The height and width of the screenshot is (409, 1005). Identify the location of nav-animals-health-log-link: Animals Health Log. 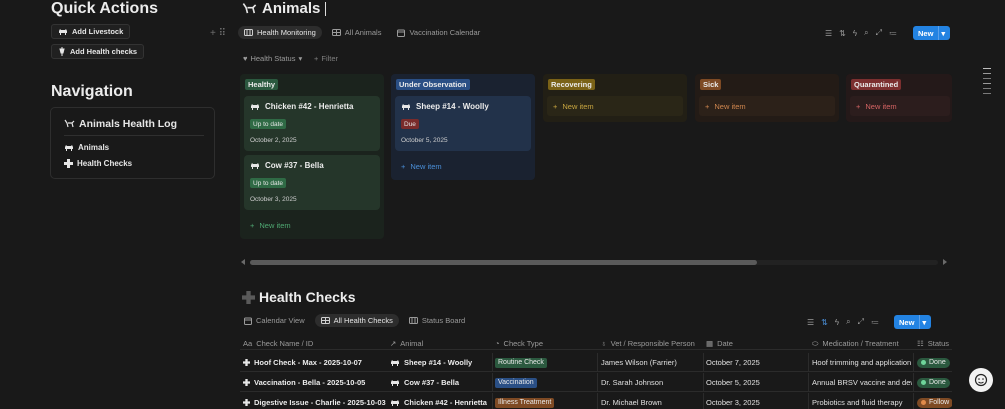
(120, 124).